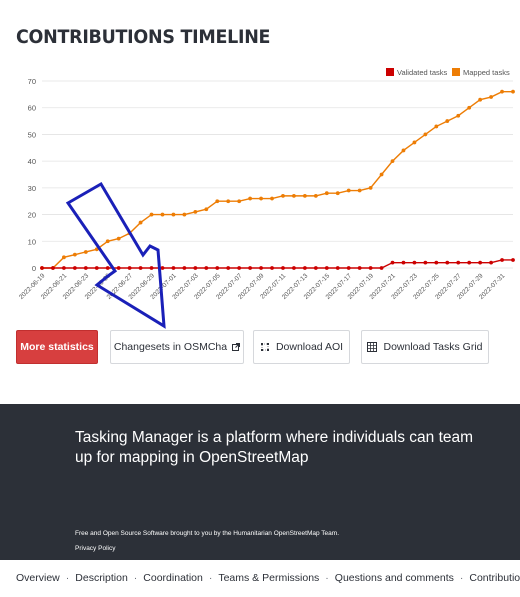 This screenshot has width=520, height=597. What do you see at coordinates (34, 268) in the screenshot?
I see `y-tick-label: 0` at bounding box center [34, 268].